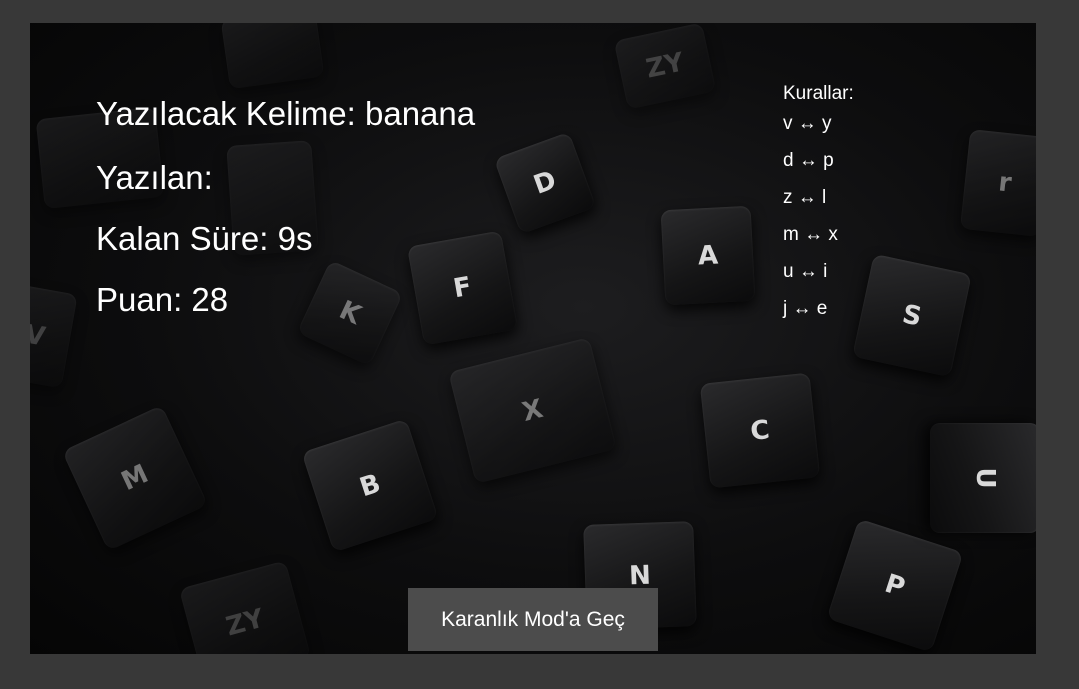 The height and width of the screenshot is (689, 1079). Describe the element at coordinates (462, 288) in the screenshot. I see `key-f: F` at that location.